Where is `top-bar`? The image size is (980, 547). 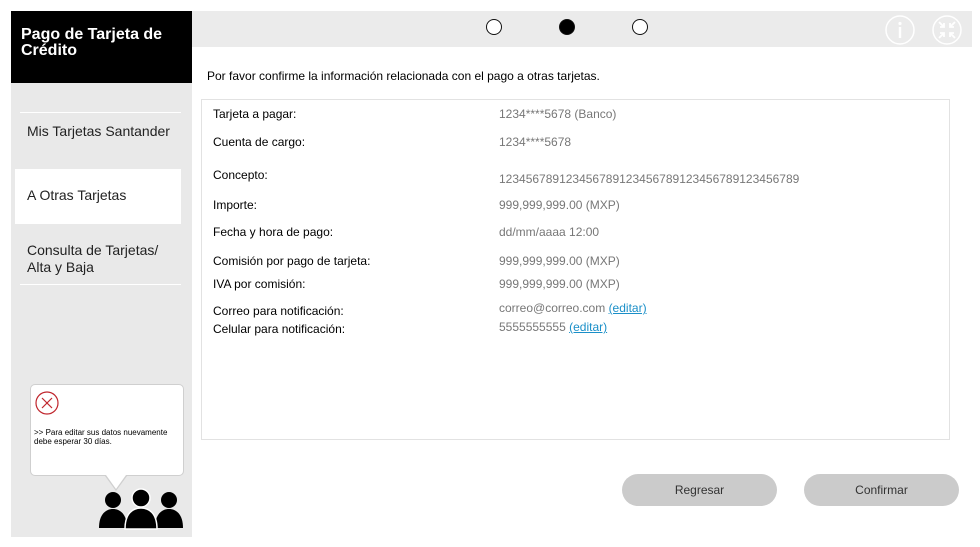 top-bar is located at coordinates (582, 29).